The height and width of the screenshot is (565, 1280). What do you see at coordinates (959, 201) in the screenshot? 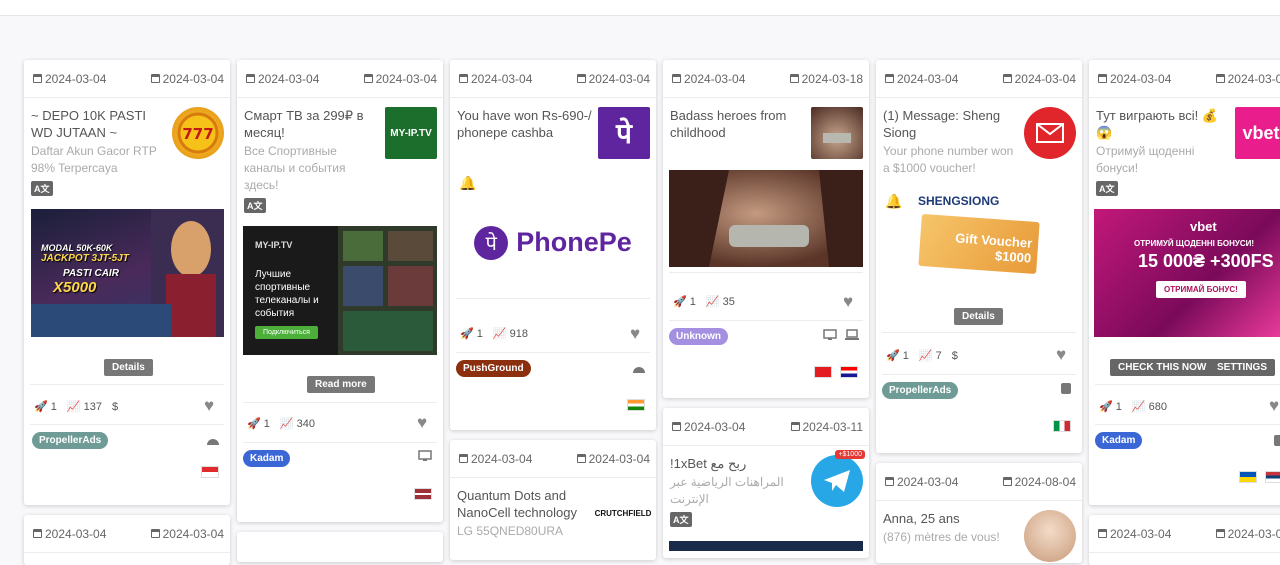
I see `creative-brand: SHENGSIONG` at bounding box center [959, 201].